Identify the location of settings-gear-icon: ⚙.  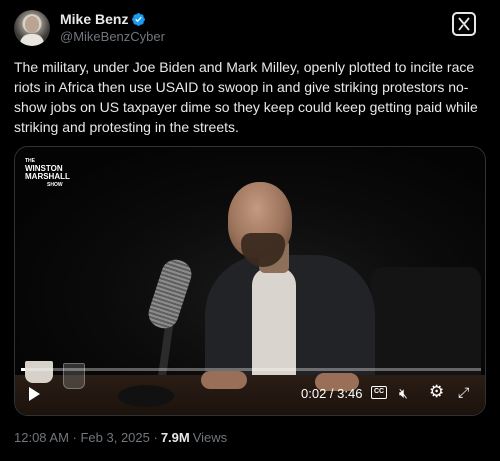
(436, 392).